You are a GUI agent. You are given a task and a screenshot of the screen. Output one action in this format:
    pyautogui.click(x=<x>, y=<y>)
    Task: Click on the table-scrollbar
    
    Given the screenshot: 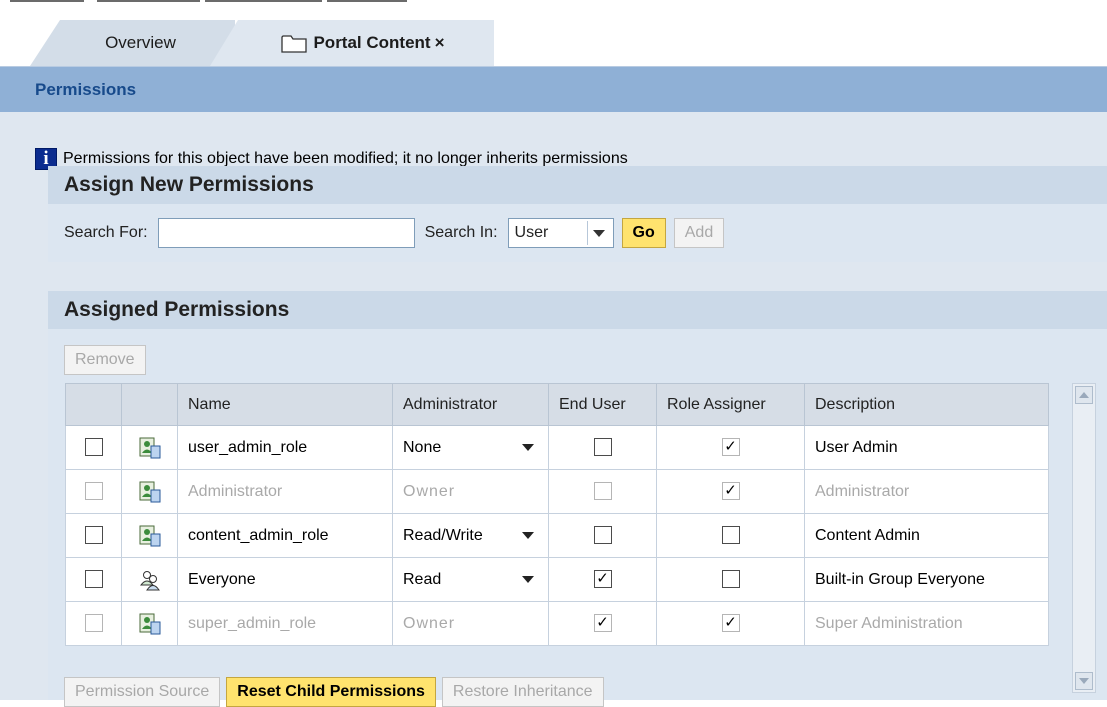 What is the action you would take?
    pyautogui.click(x=1084, y=538)
    